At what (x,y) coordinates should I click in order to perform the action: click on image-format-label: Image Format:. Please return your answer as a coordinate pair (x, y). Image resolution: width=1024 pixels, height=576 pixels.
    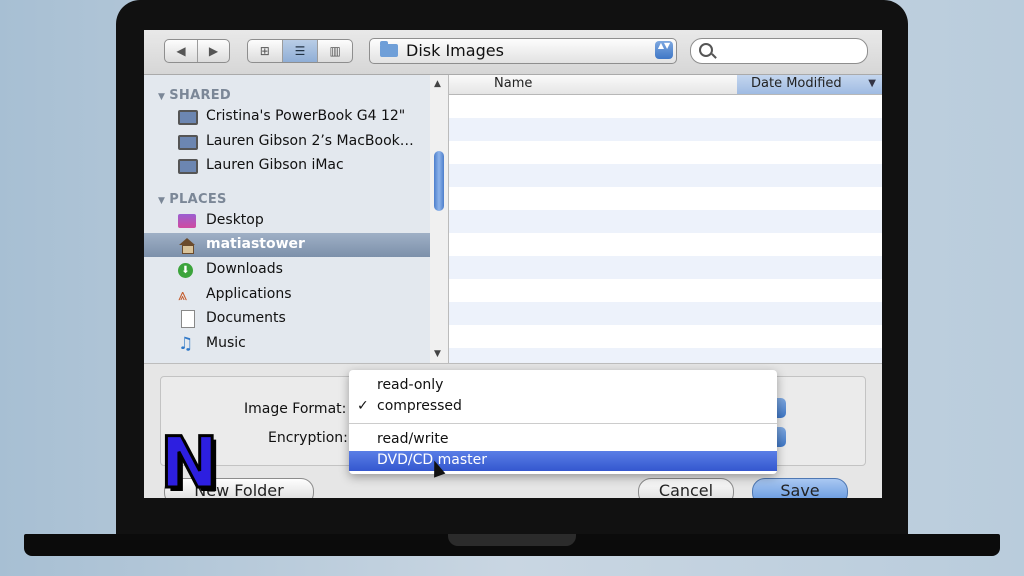
    Looking at the image, I should click on (295, 409).